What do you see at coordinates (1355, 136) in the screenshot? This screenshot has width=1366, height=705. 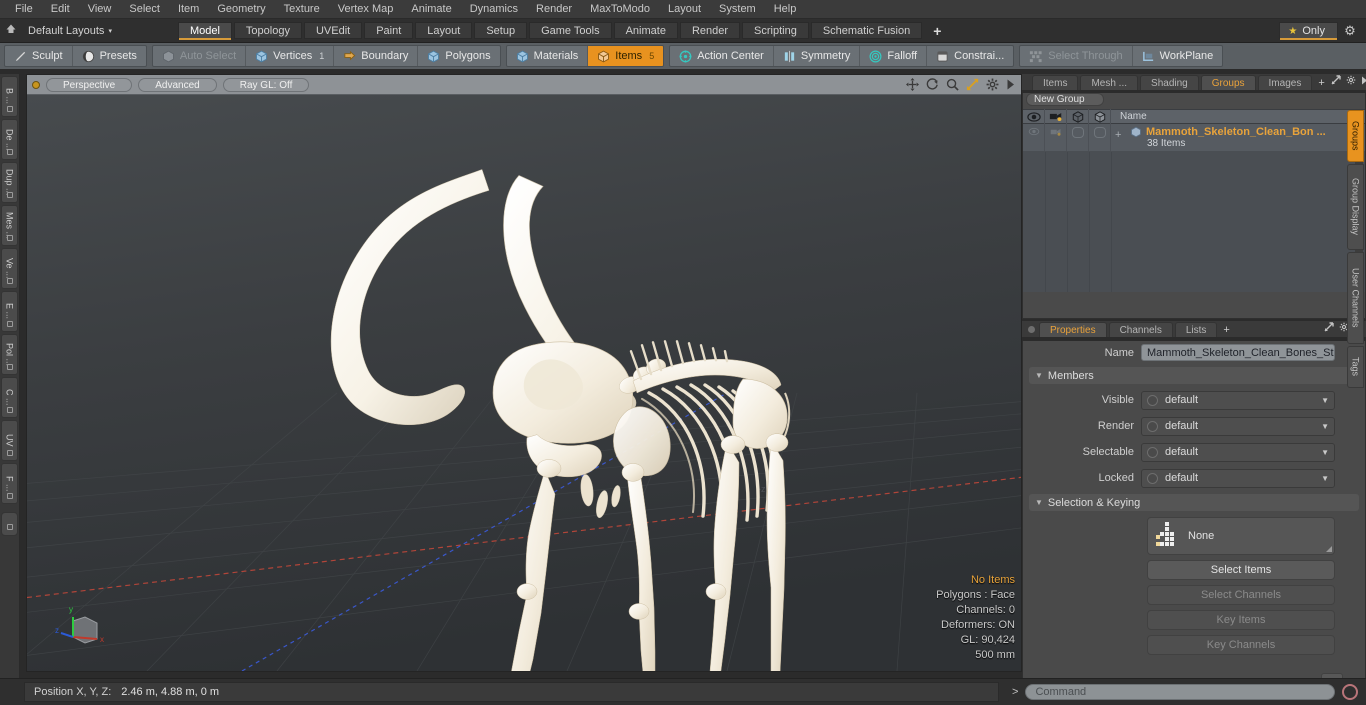 I see `right-tab-groups: Groups` at bounding box center [1355, 136].